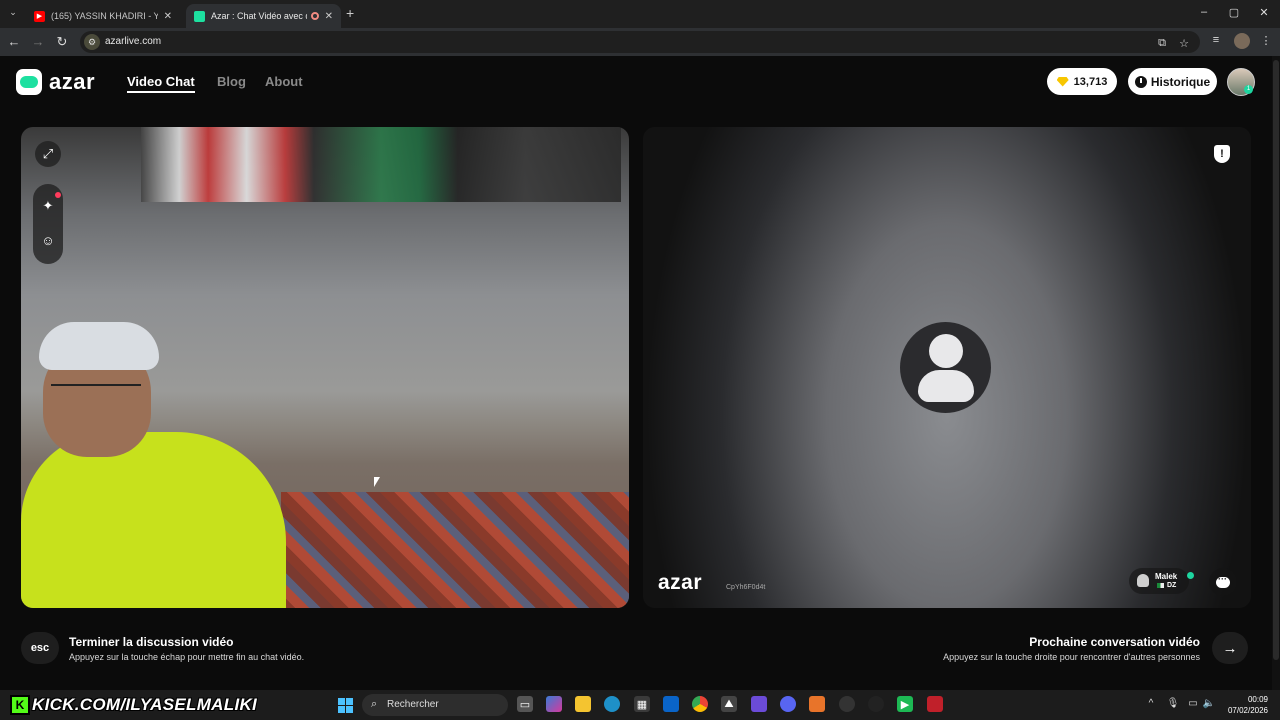 Image resolution: width=1280 pixels, height=720 pixels. Describe the element at coordinates (935, 704) in the screenshot. I see `app-icon` at that location.